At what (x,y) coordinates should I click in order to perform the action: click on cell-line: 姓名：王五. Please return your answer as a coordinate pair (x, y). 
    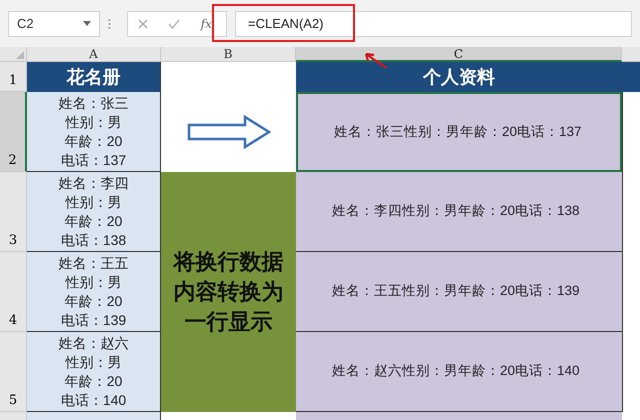
    Looking at the image, I should click on (93, 263).